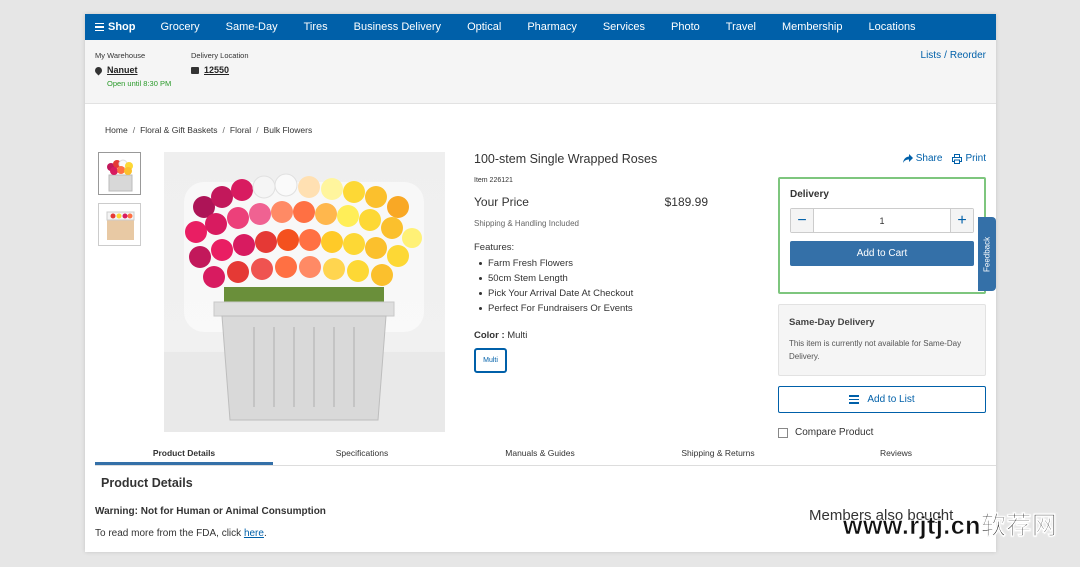 Image resolution: width=1080 pixels, height=567 pixels. I want to click on warehouse-label: My Warehouse, so click(120, 55).